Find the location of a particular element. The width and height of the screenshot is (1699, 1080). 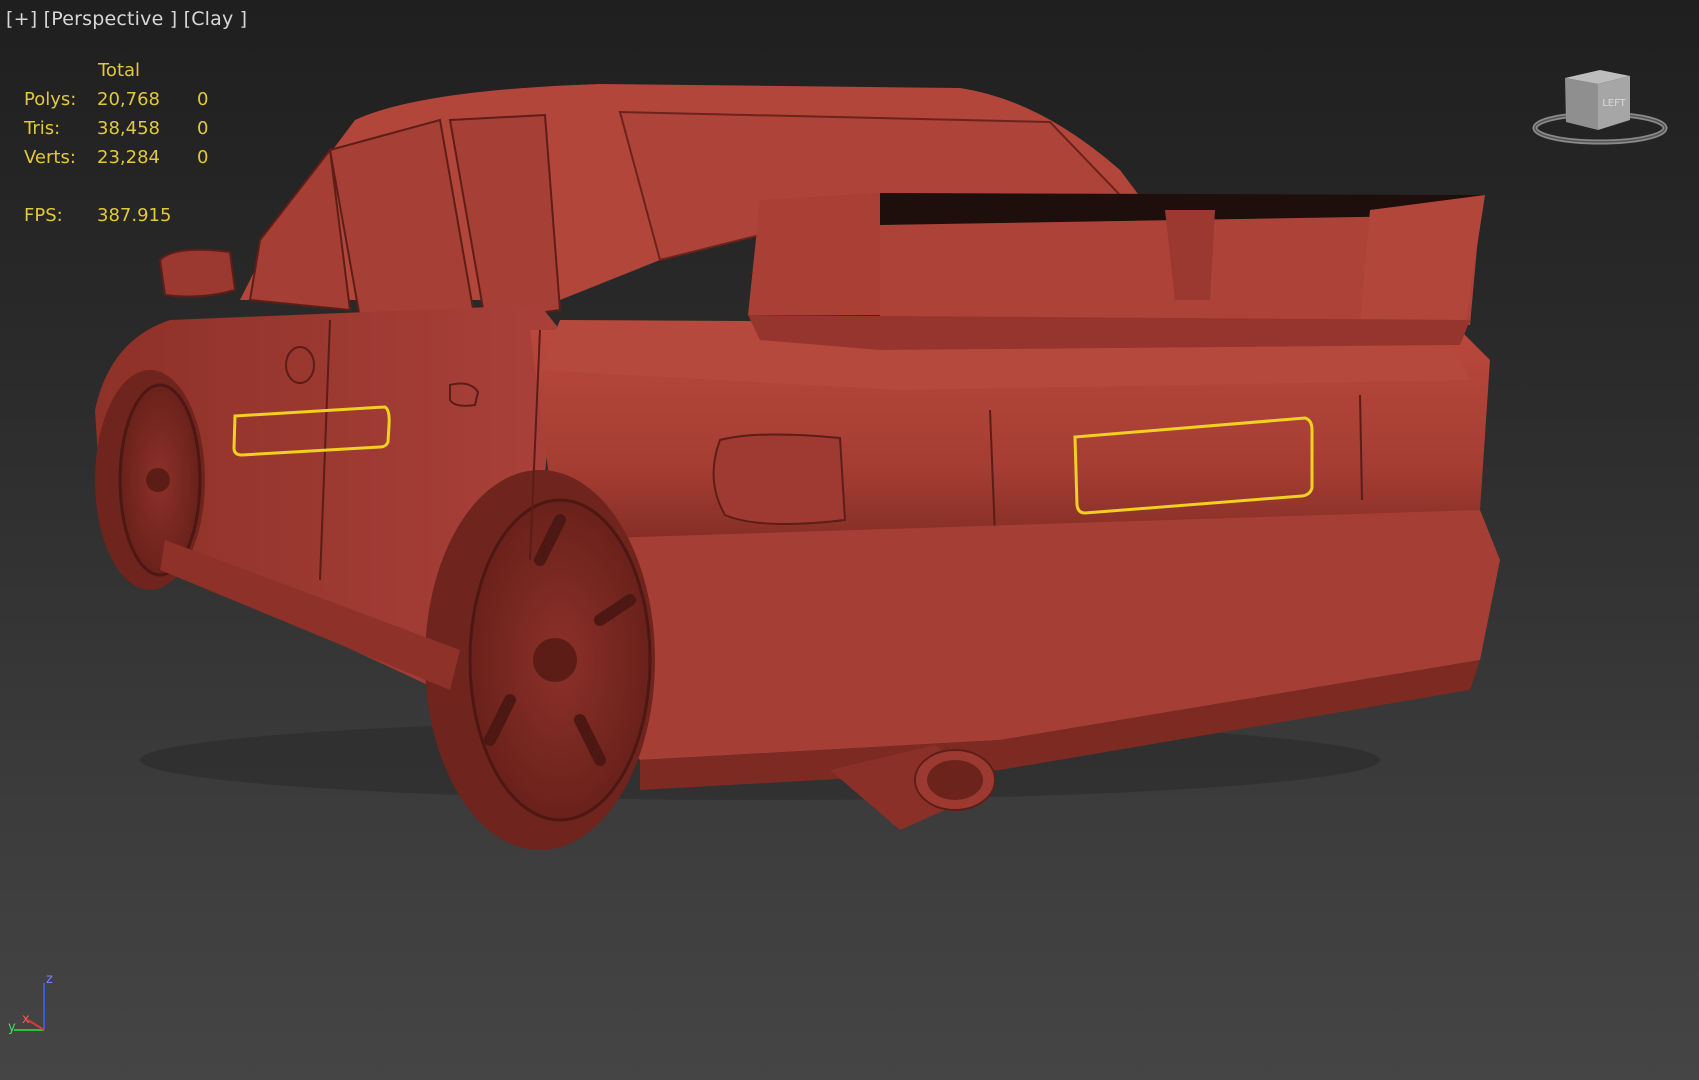

viewport-menu-button: [+] is located at coordinates (21, 19).